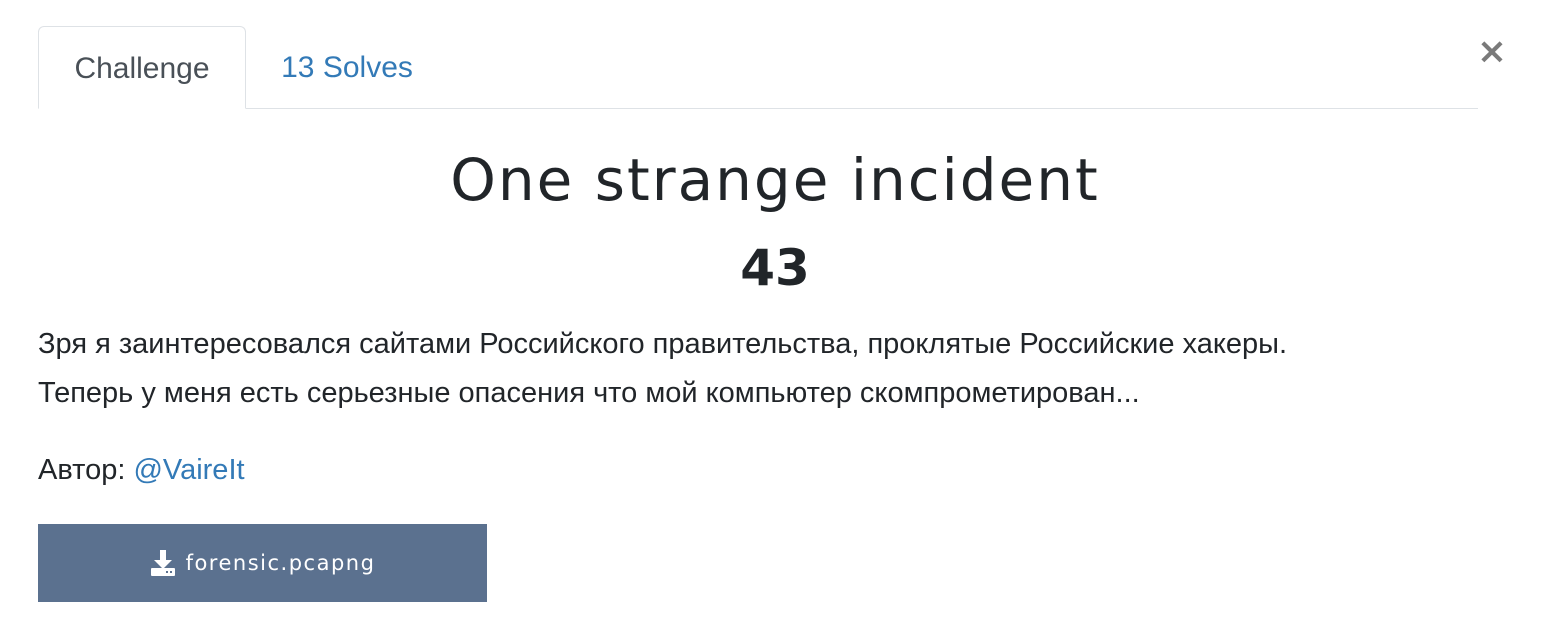  What do you see at coordinates (188, 470) in the screenshot?
I see `author-link: @VaireIt` at bounding box center [188, 470].